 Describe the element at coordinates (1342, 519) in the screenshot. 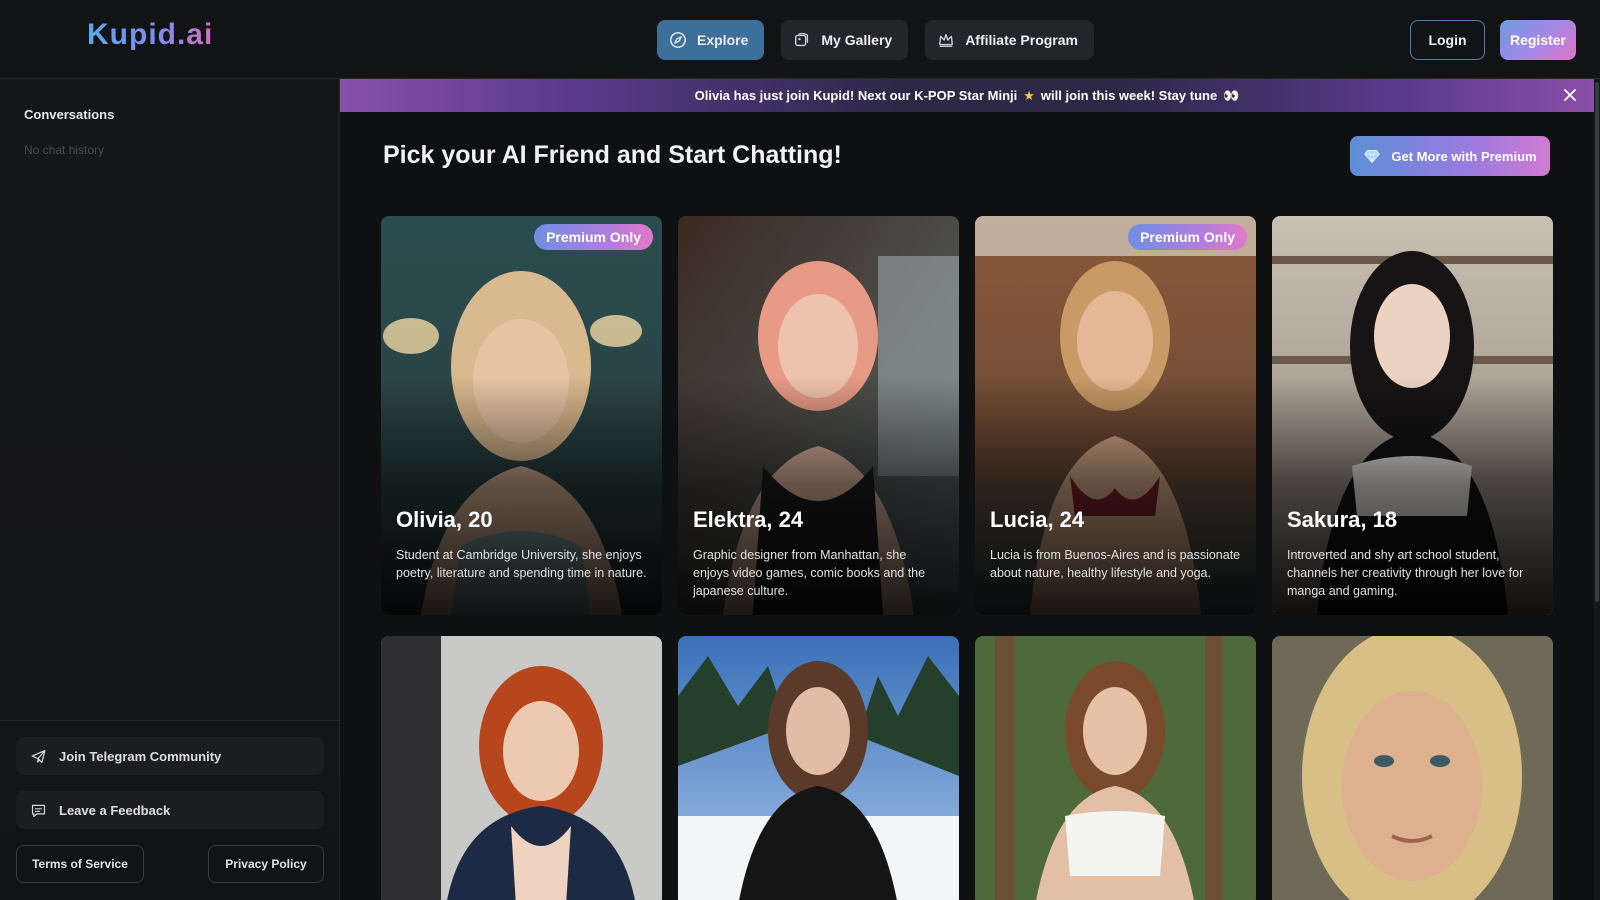

I see `character-name: Sakura, 18` at that location.